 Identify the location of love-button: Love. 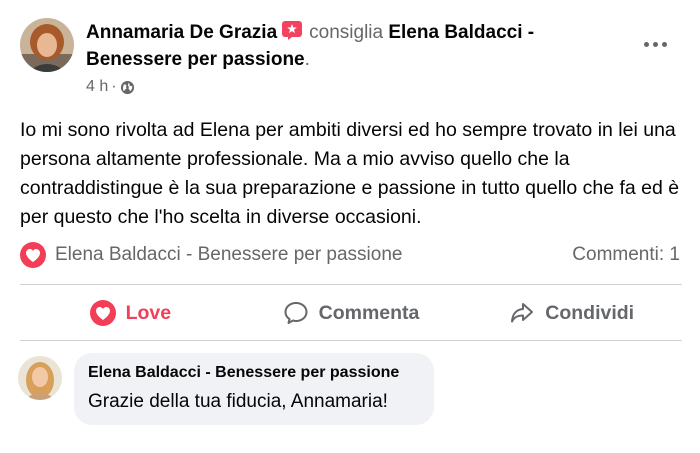
(130, 313).